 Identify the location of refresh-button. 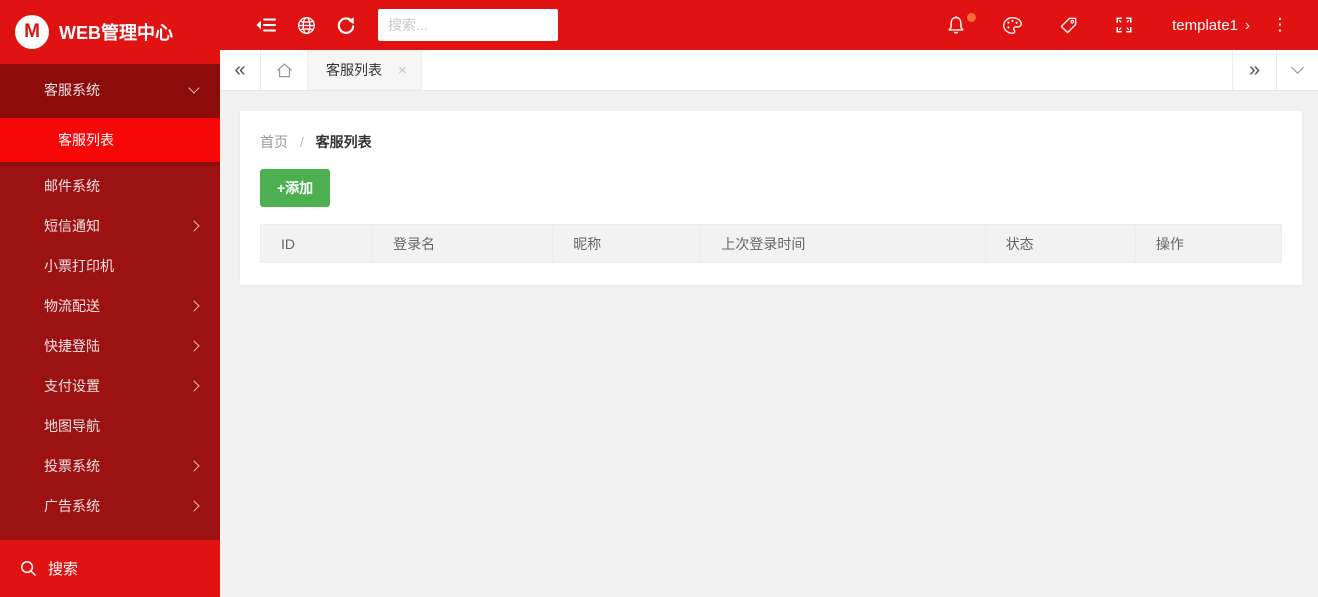
(346, 25).